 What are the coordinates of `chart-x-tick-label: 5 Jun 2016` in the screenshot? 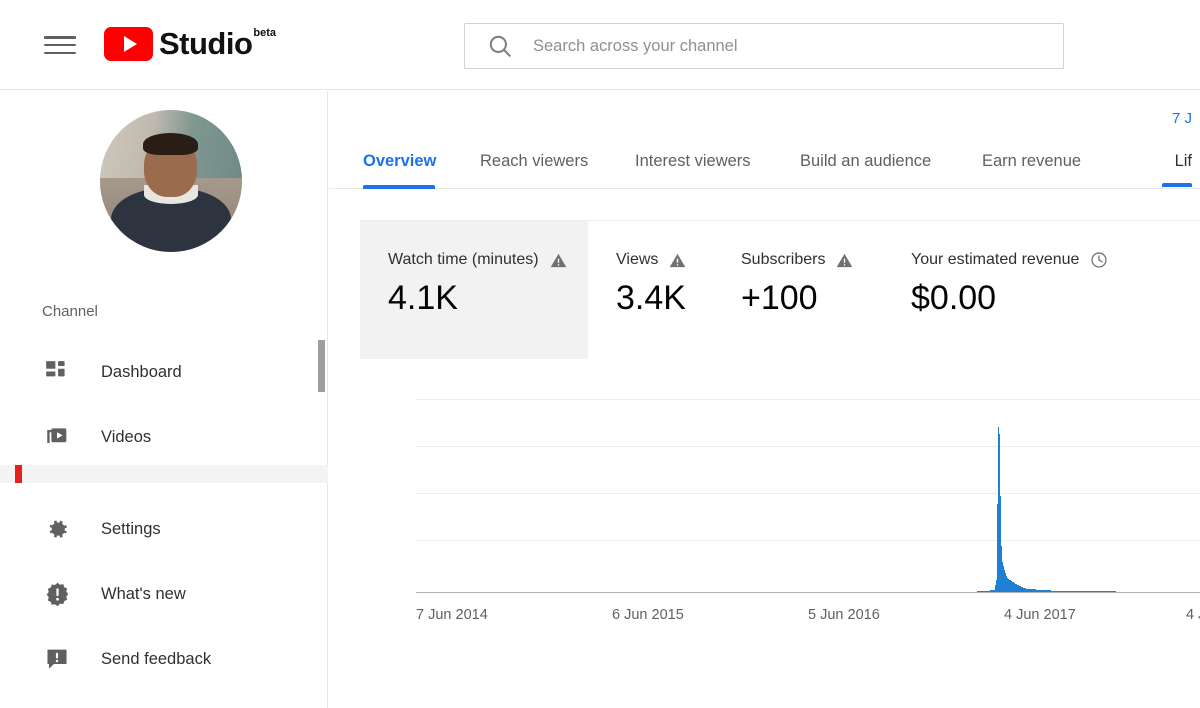 It's located at (844, 615).